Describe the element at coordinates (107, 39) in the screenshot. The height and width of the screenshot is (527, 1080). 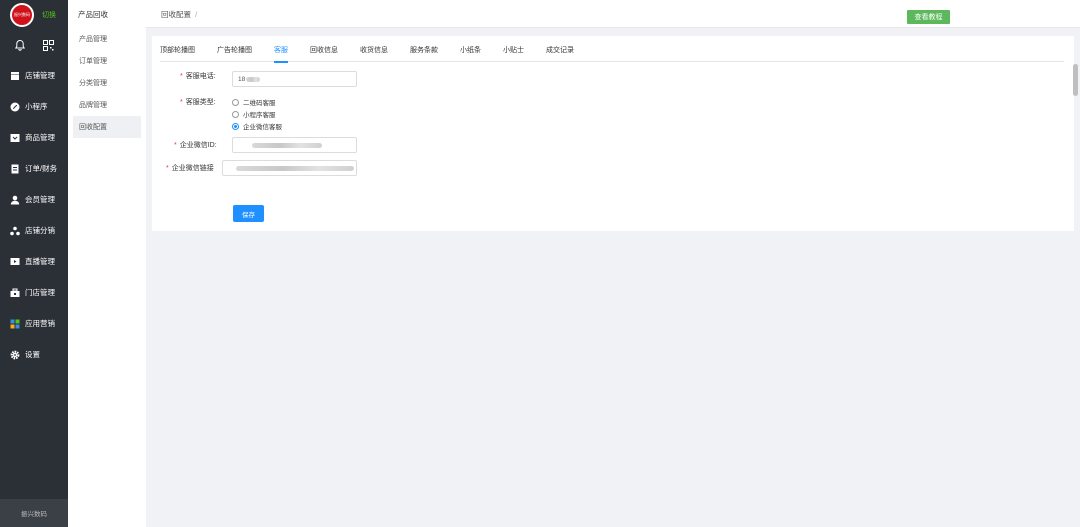
I see `subnav-item-product: 产品管理` at that location.